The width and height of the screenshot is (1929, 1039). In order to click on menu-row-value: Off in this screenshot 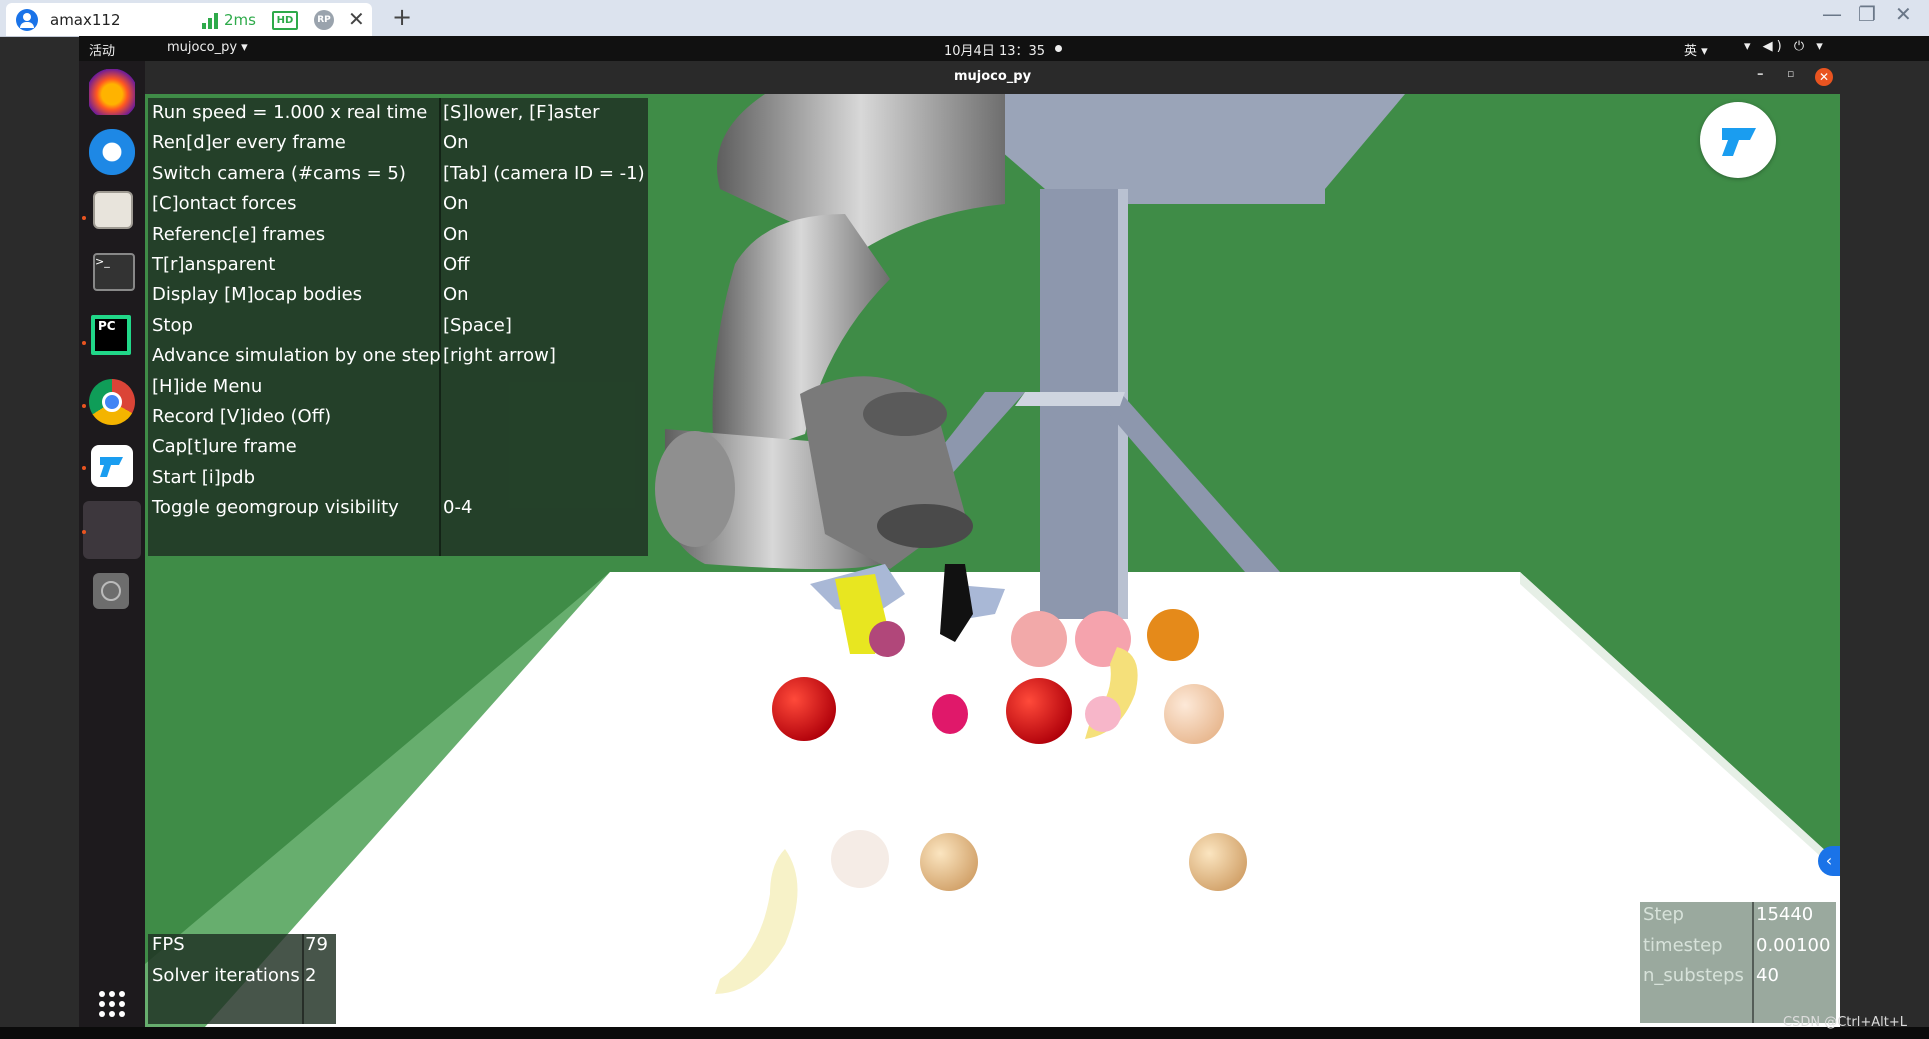, I will do `click(456, 264)`.